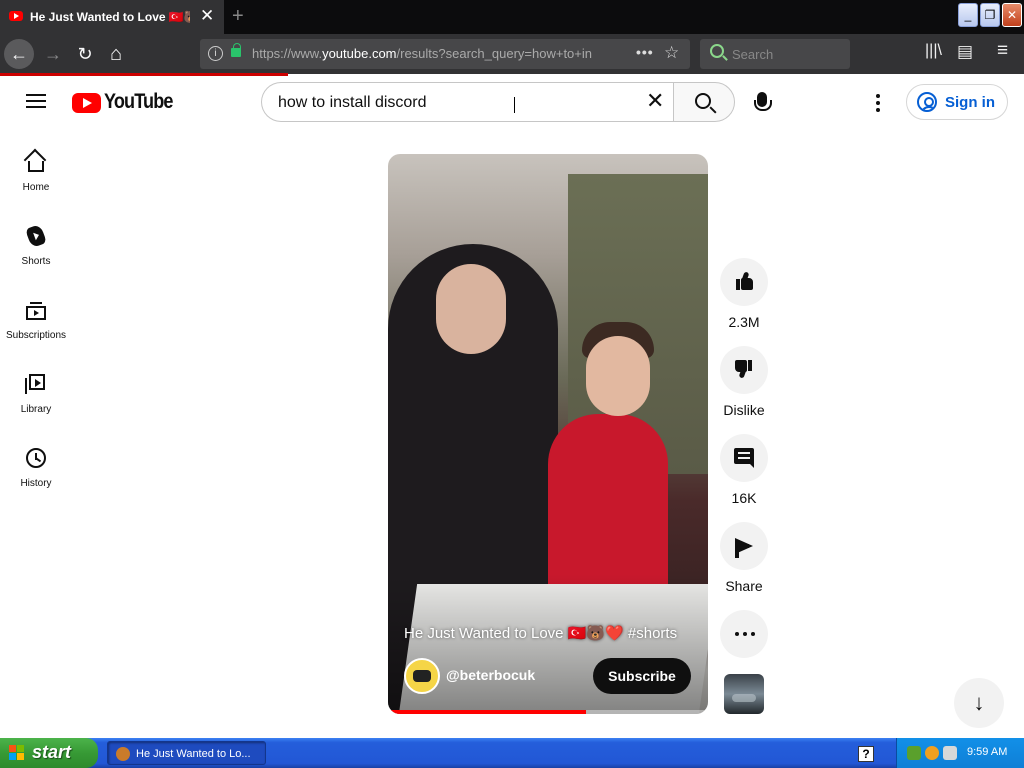 Image resolution: width=1024 pixels, height=768 pixels. Describe the element at coordinates (238, 16) in the screenshot. I see `new-tab-button: +` at that location.